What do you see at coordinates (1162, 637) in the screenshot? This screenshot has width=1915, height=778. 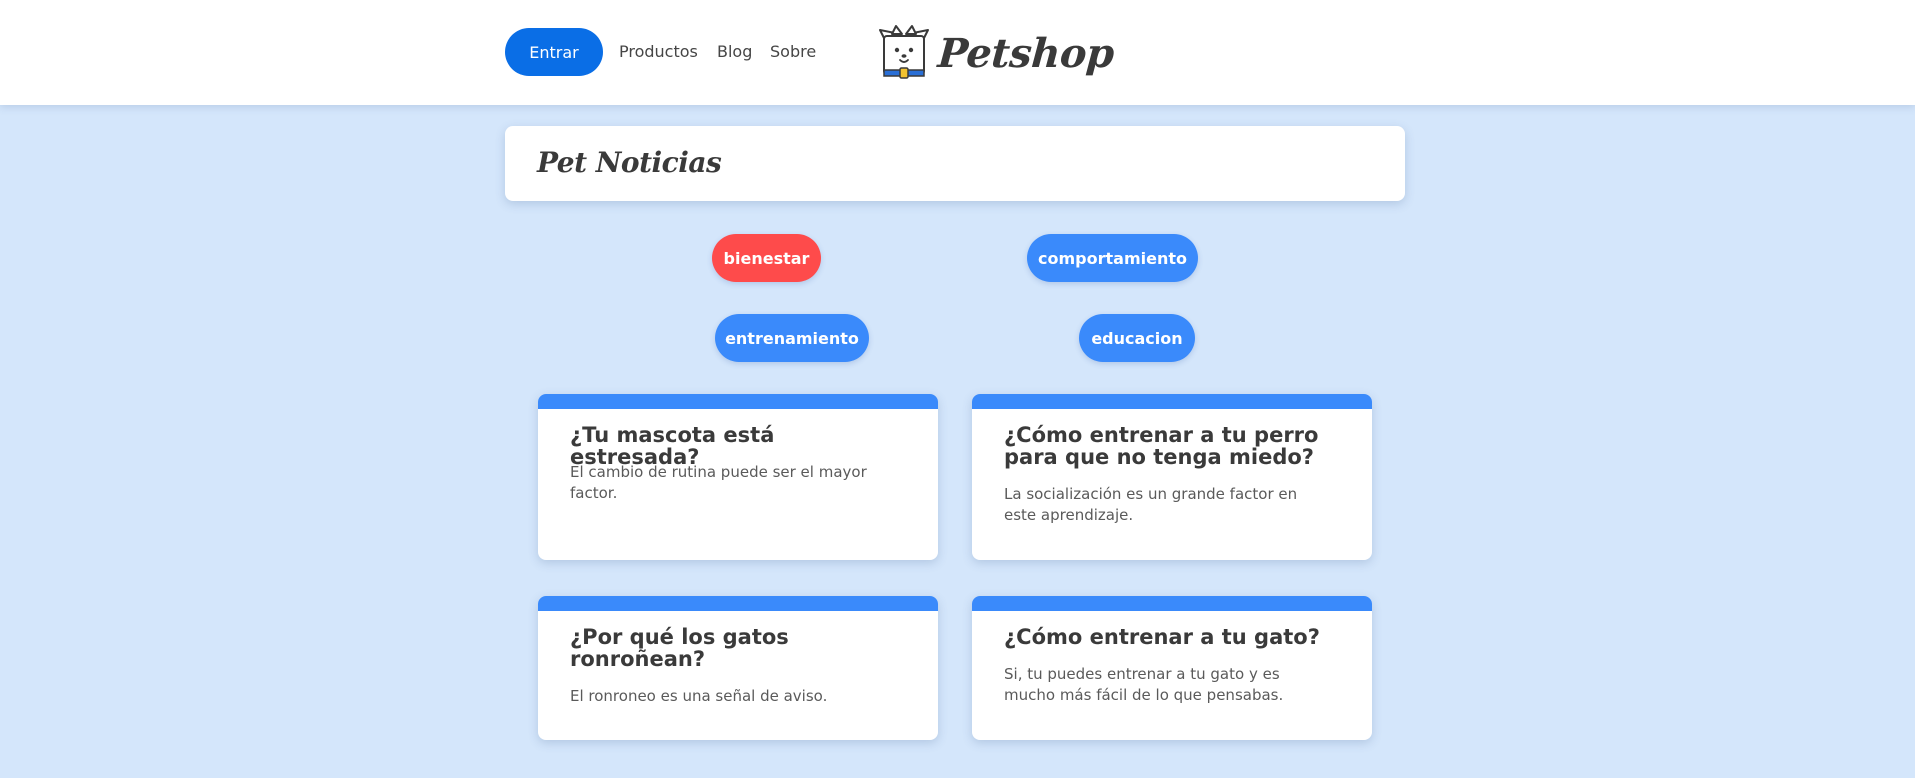 I see `card-title: ¿Cómo entrenar a tu gato?` at bounding box center [1162, 637].